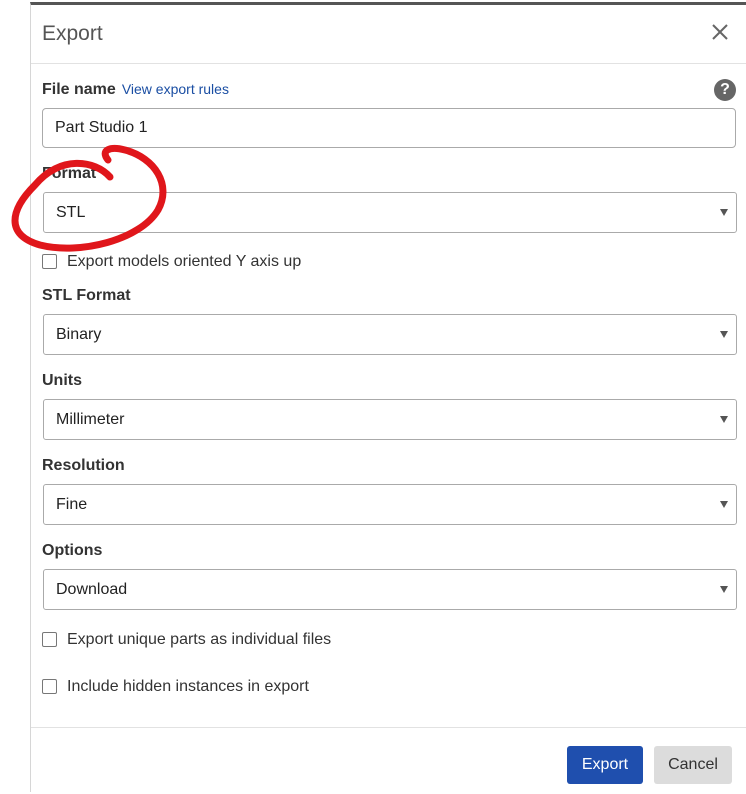 This screenshot has height=794, width=746. Describe the element at coordinates (71, 212) in the screenshot. I see `format-select-value: STL` at that location.